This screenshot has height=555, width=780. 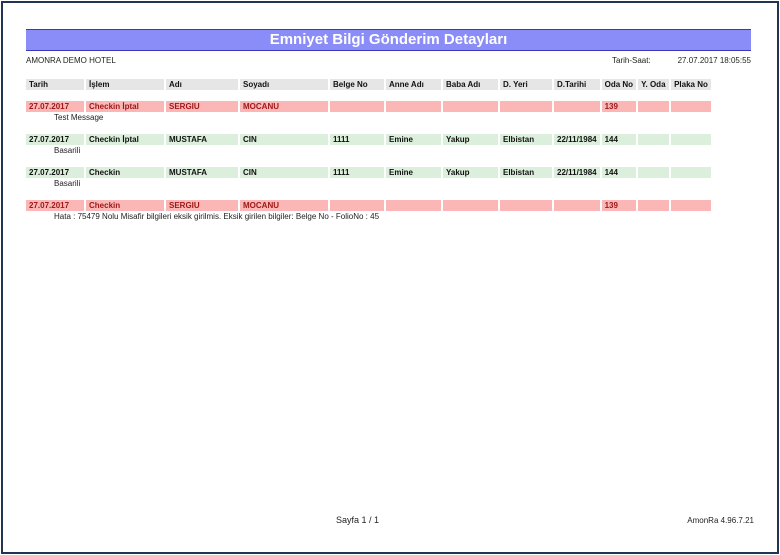 What do you see at coordinates (357, 84) in the screenshot?
I see `col-header-document-no: Belge No` at bounding box center [357, 84].